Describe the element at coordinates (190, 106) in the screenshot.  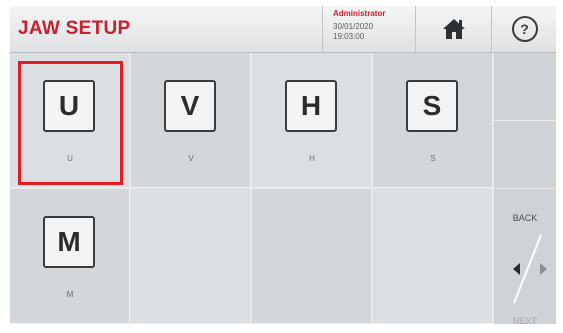
I see `jaw-icon-v: V` at that location.